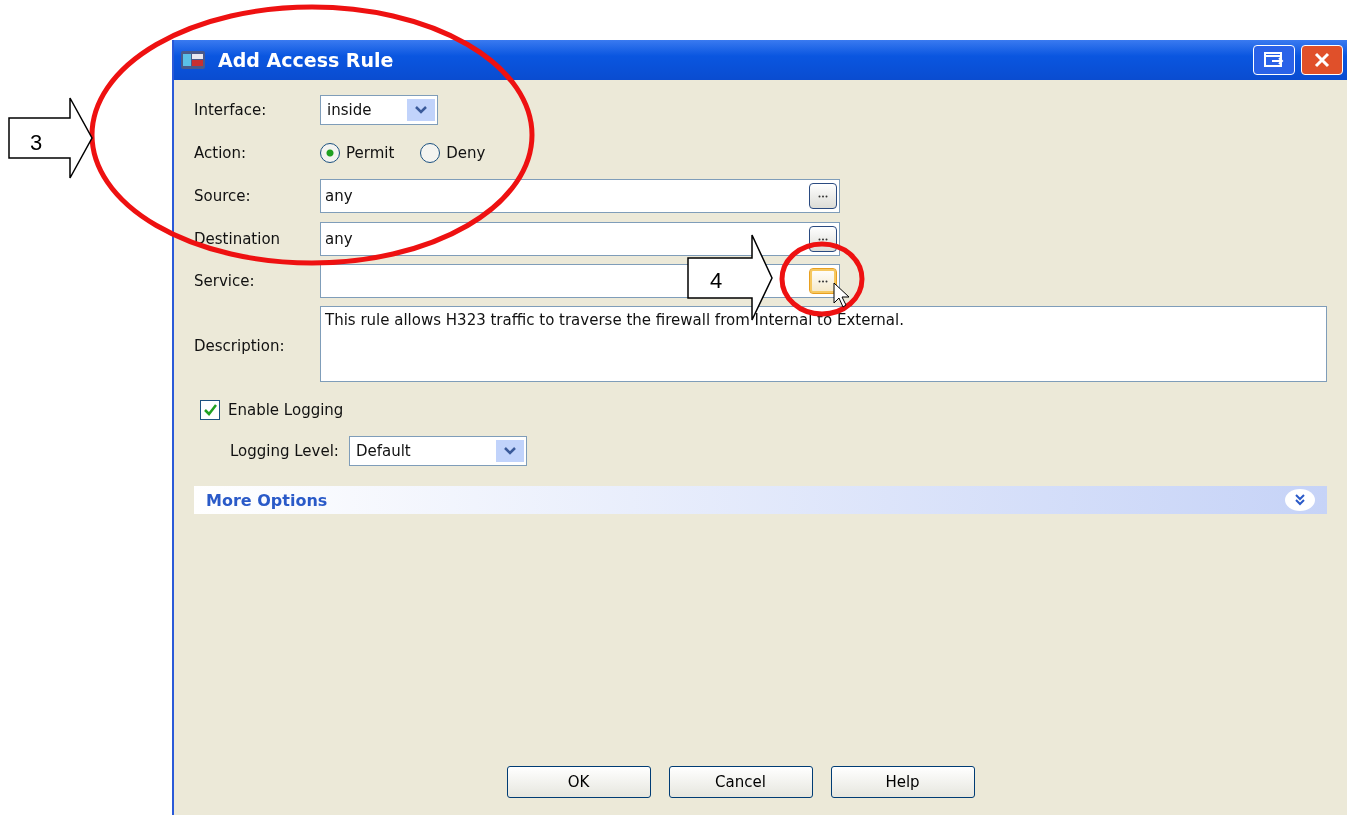  Describe the element at coordinates (740, 782) in the screenshot. I see `dialog-button: Cancel` at that location.